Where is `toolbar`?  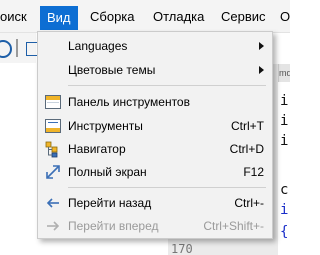 toolbar is located at coordinates (19, 48).